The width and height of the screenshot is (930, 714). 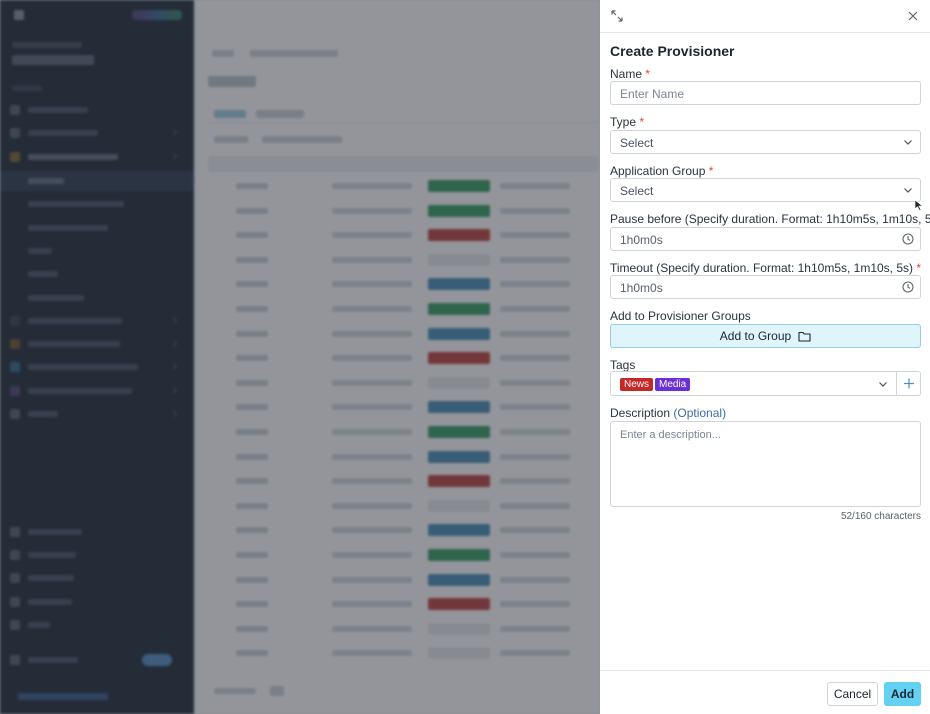 I want to click on folder-icon, so click(x=804, y=336).